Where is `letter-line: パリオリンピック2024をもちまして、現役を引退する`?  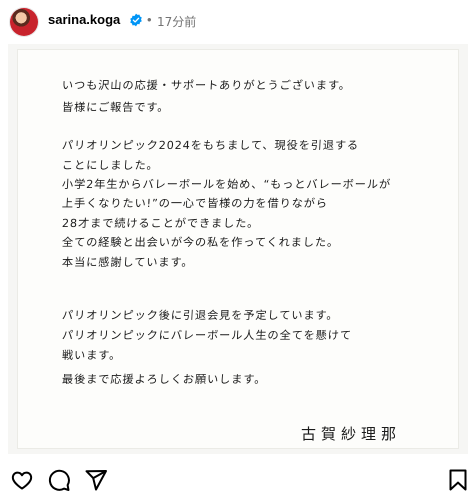 letter-line: パリオリンピック2024をもちまして、現役を引退する is located at coordinates (210, 145).